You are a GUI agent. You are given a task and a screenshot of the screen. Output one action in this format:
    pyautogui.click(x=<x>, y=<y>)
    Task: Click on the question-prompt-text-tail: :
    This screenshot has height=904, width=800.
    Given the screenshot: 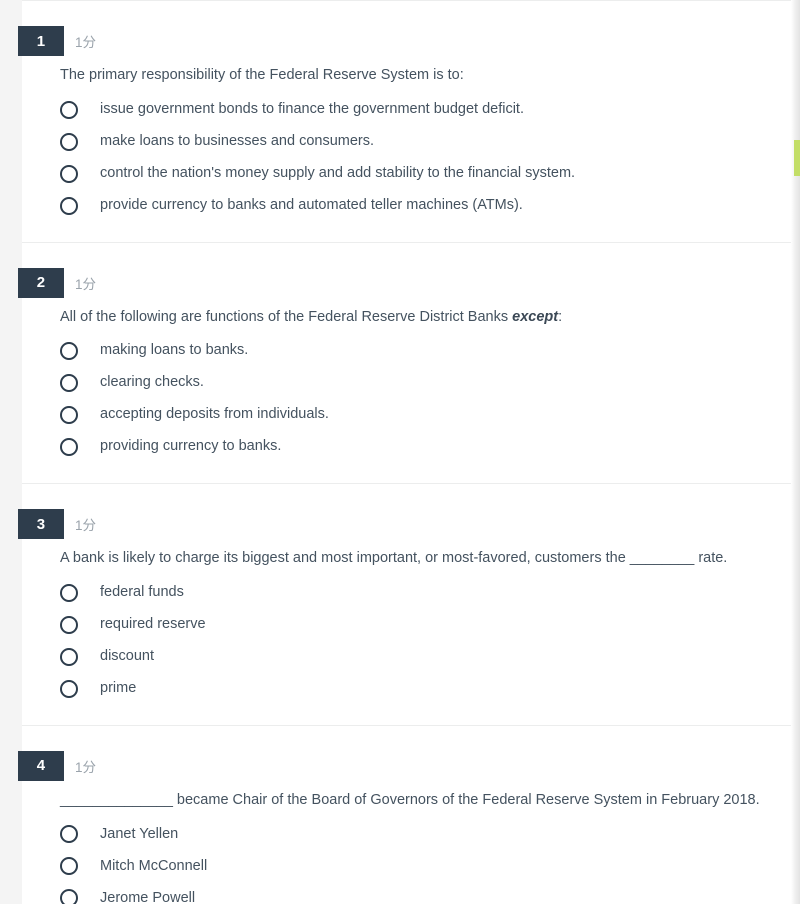 What is the action you would take?
    pyautogui.click(x=560, y=316)
    